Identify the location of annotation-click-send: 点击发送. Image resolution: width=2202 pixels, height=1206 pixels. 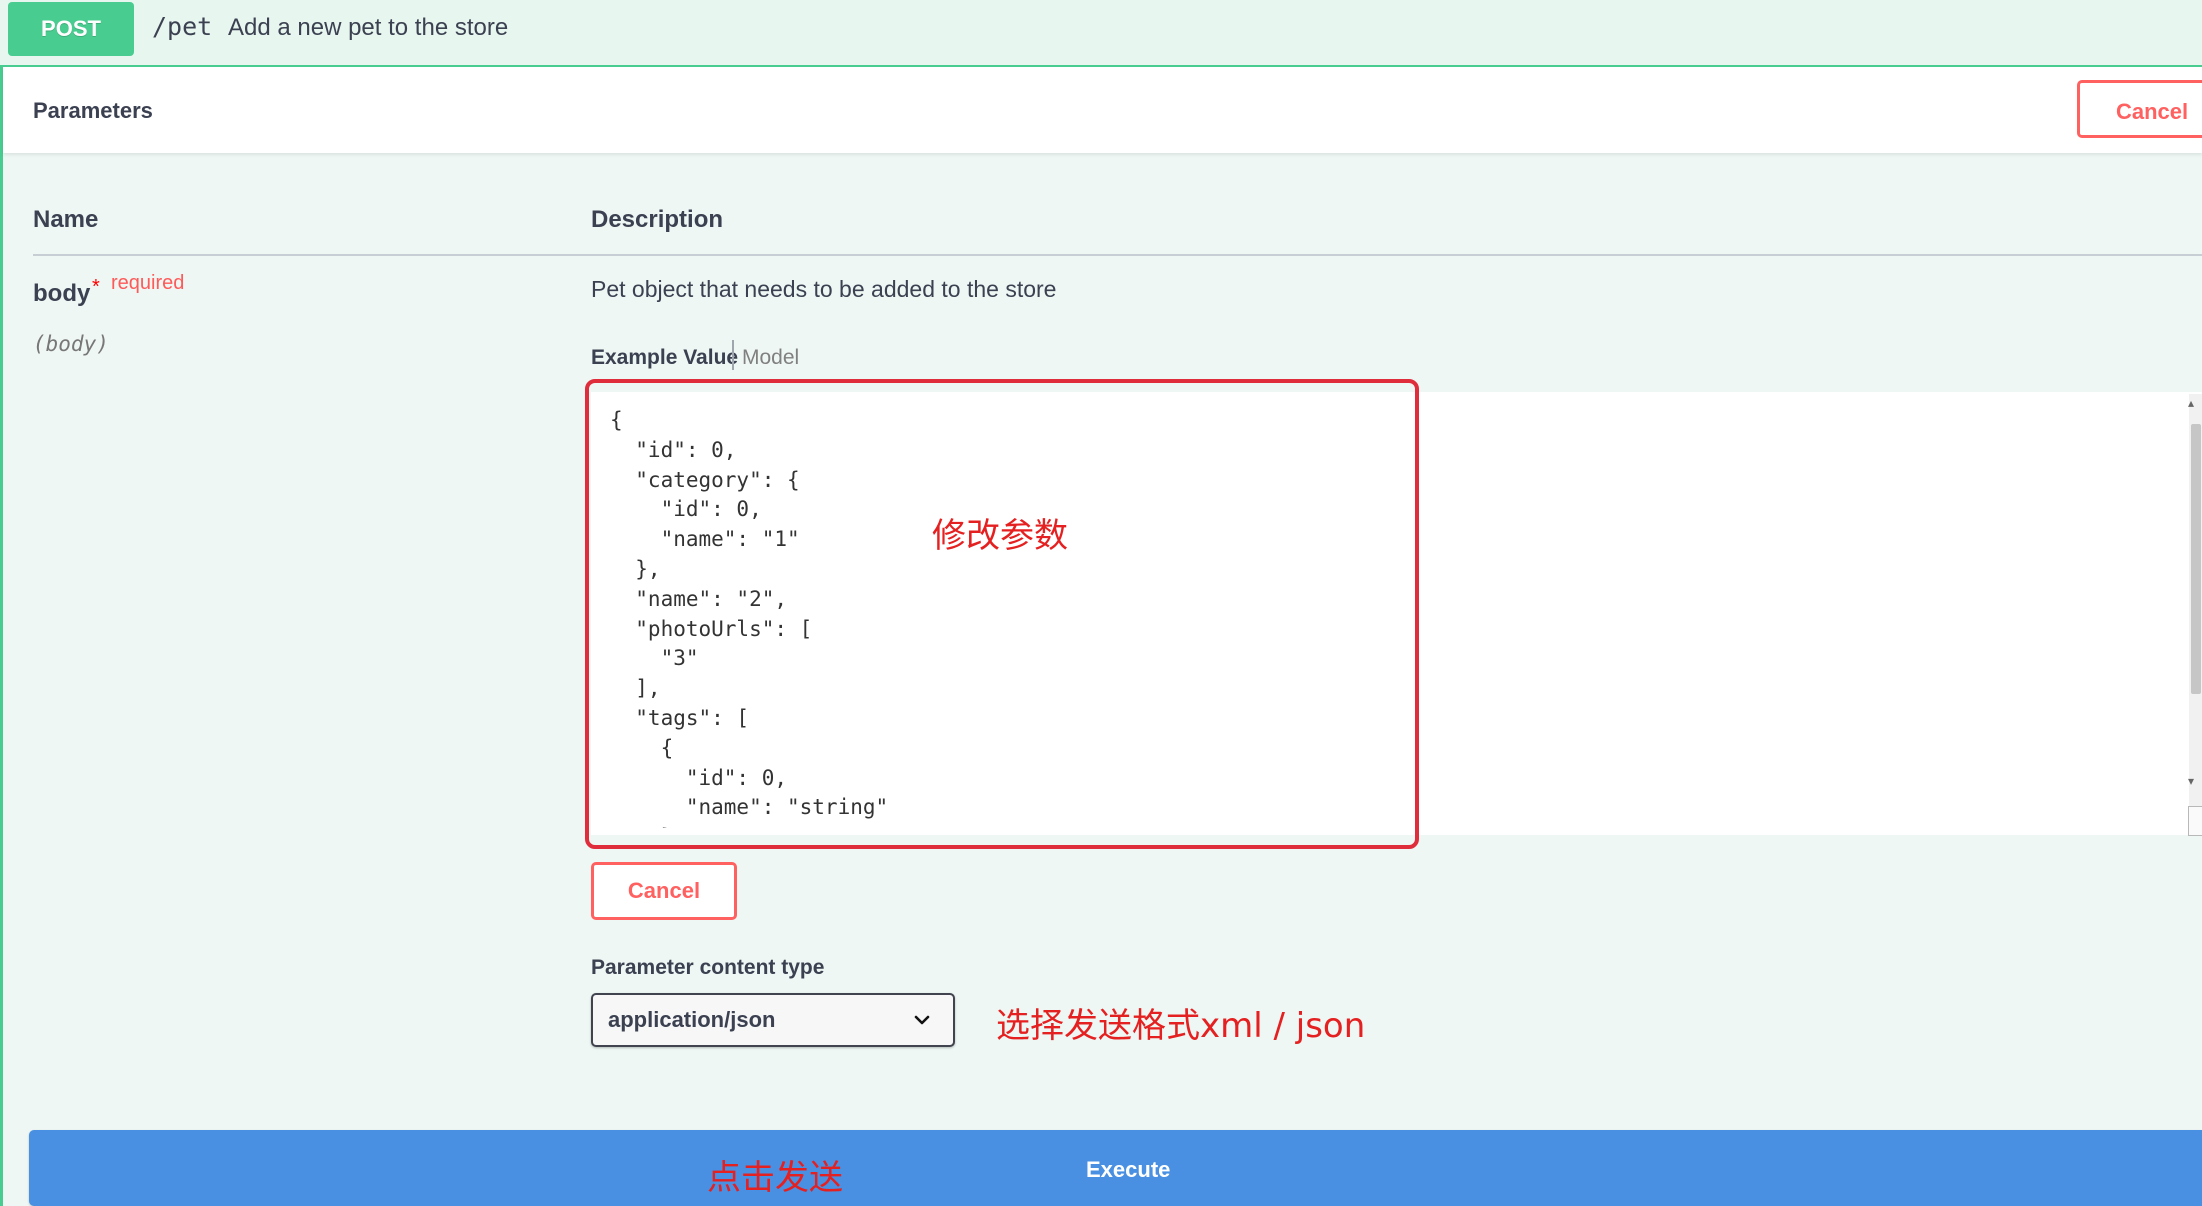
(775, 1178).